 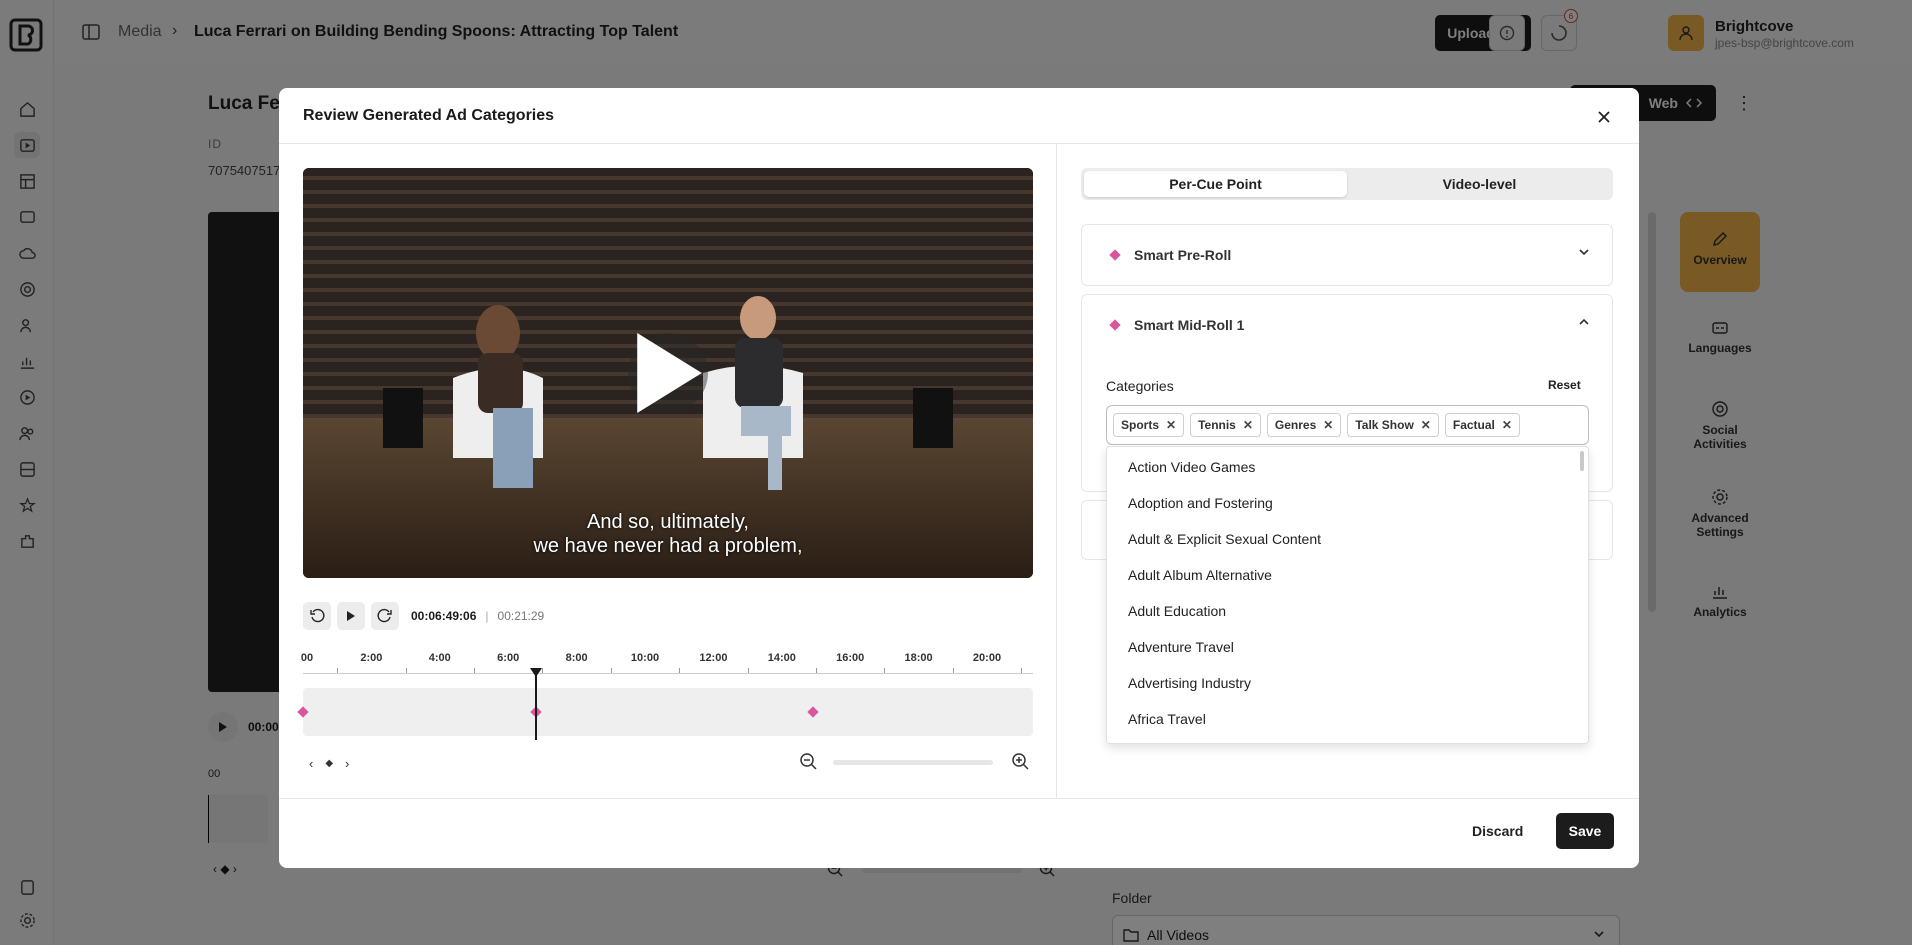 I want to click on dropdown-option: Adoption and Fostering, so click(x=1200, y=503).